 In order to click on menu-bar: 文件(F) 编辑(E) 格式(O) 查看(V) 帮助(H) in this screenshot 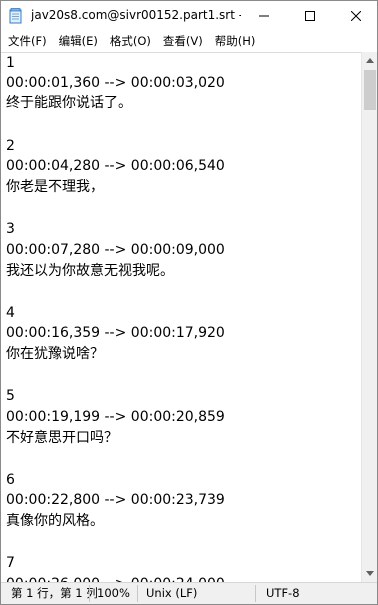, I will do `click(189, 41)`.